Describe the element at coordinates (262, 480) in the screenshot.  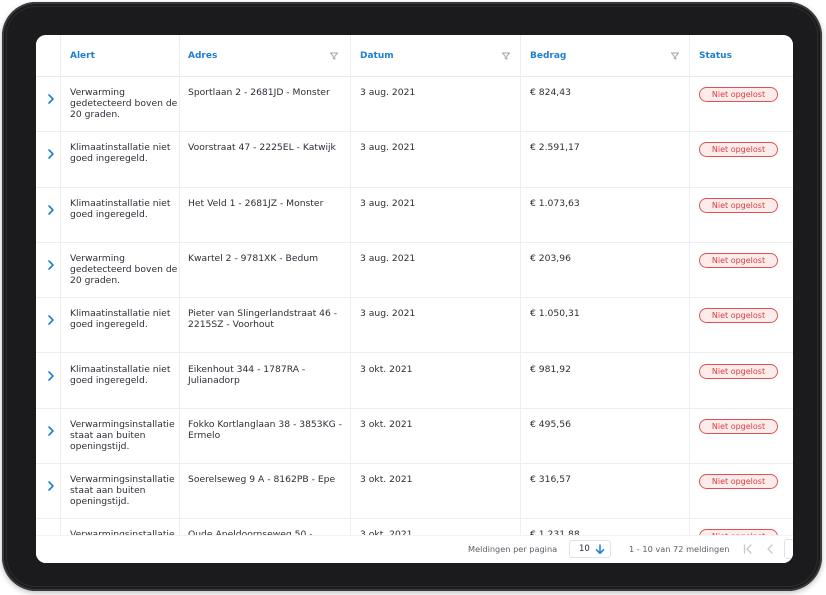
I see `adres-cell: Soerelseweg 9 A - 8162PB - Epe` at that location.